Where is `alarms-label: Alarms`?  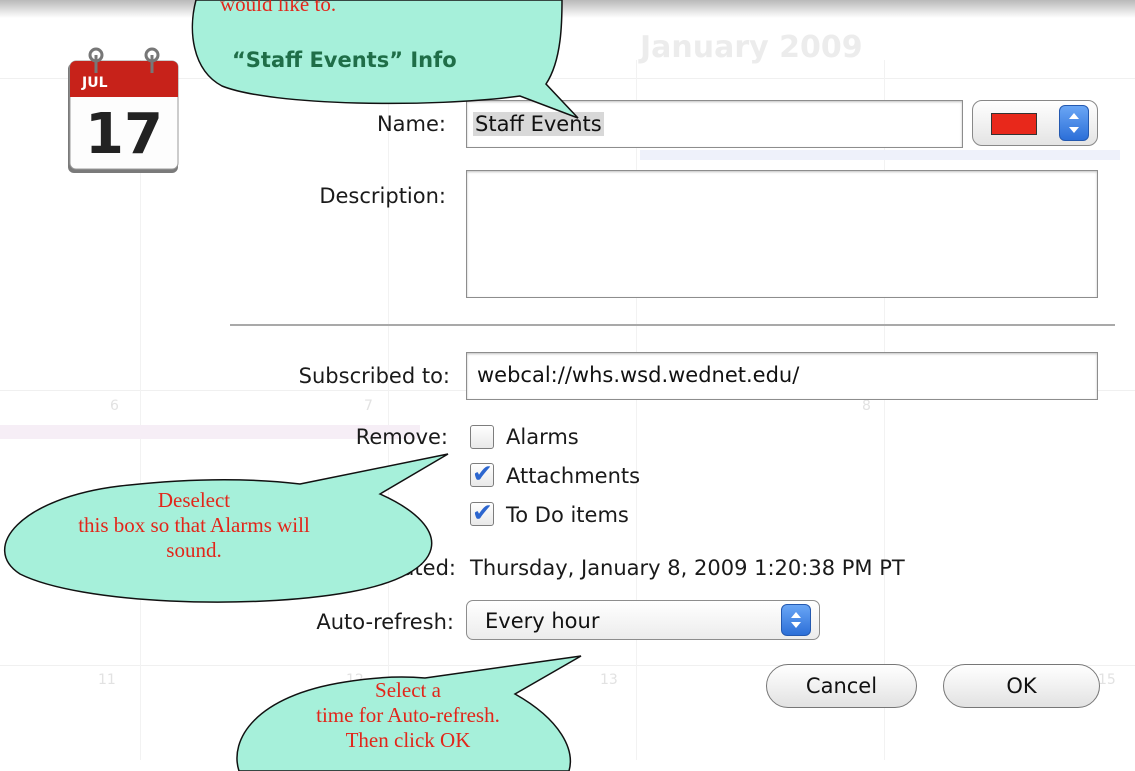 alarms-label: Alarms is located at coordinates (542, 437).